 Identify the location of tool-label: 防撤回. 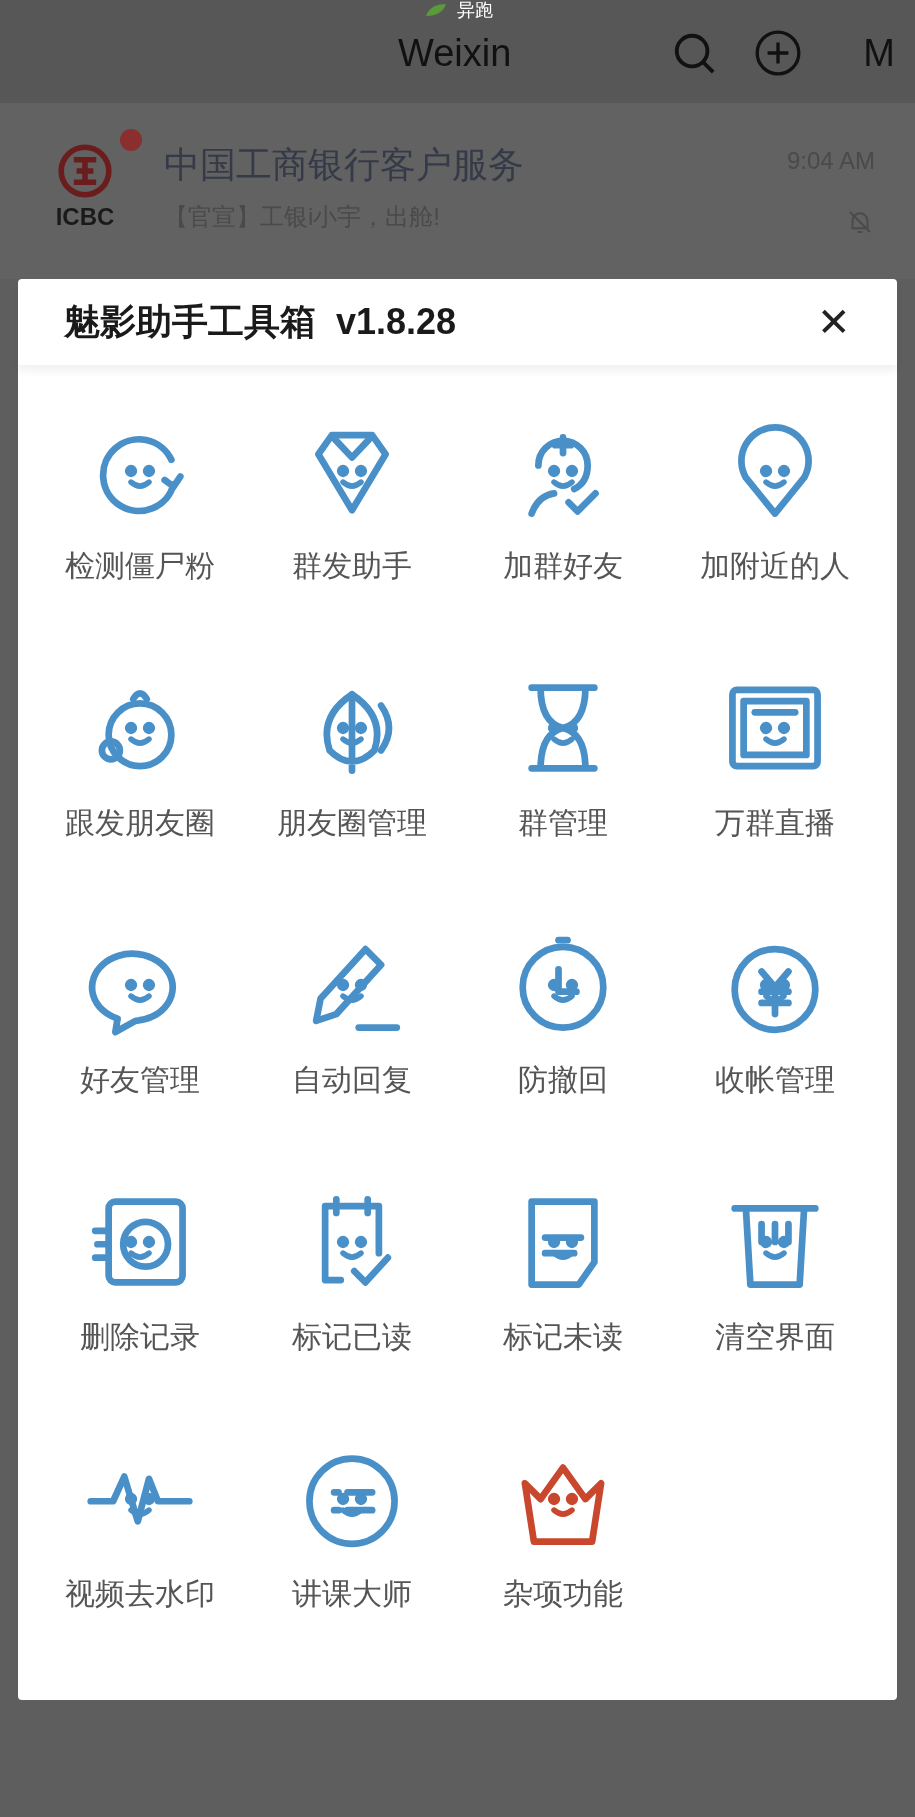
(563, 1080).